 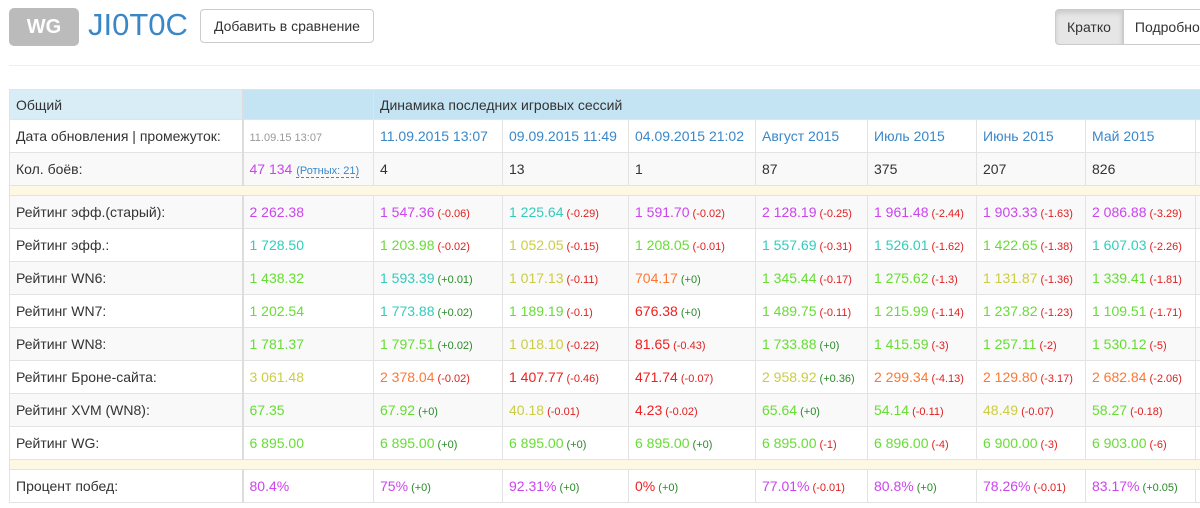 What do you see at coordinates (922, 443) in the screenshot?
I see `period-value-cell: 6 896.00 (-4)` at bounding box center [922, 443].